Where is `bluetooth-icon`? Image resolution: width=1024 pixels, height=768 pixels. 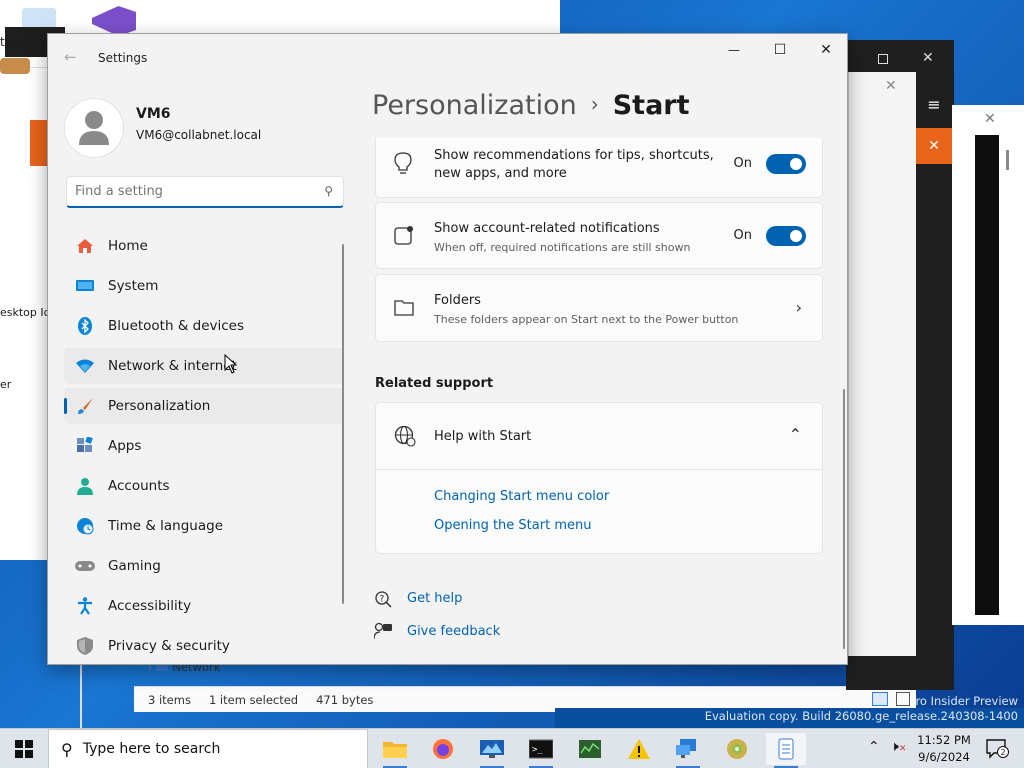
bluetooth-icon is located at coordinates (85, 326).